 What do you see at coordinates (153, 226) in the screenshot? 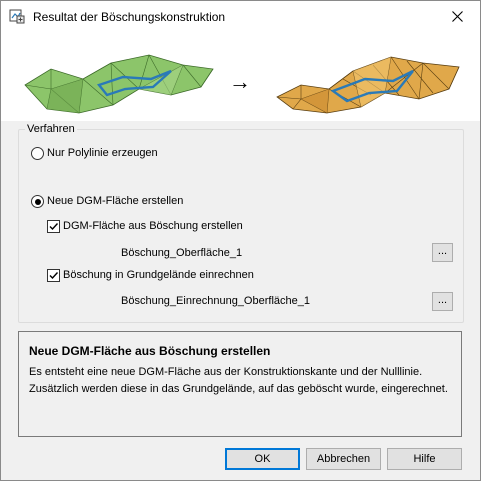
I see `checkbox-slope-surface-label: DGM-Fläche aus Böschung erstellen` at bounding box center [153, 226].